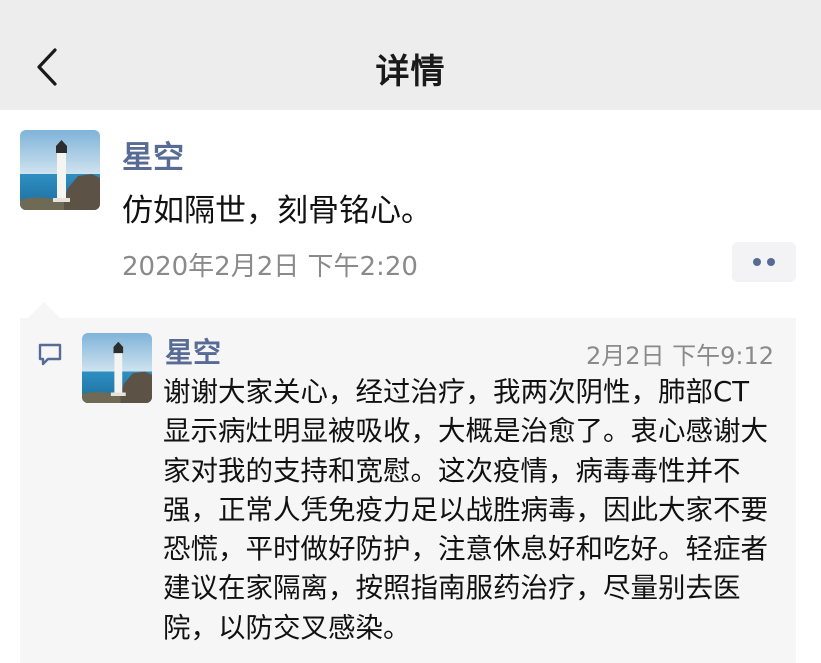  I want to click on comment-area-pointer, so click(44, 310).